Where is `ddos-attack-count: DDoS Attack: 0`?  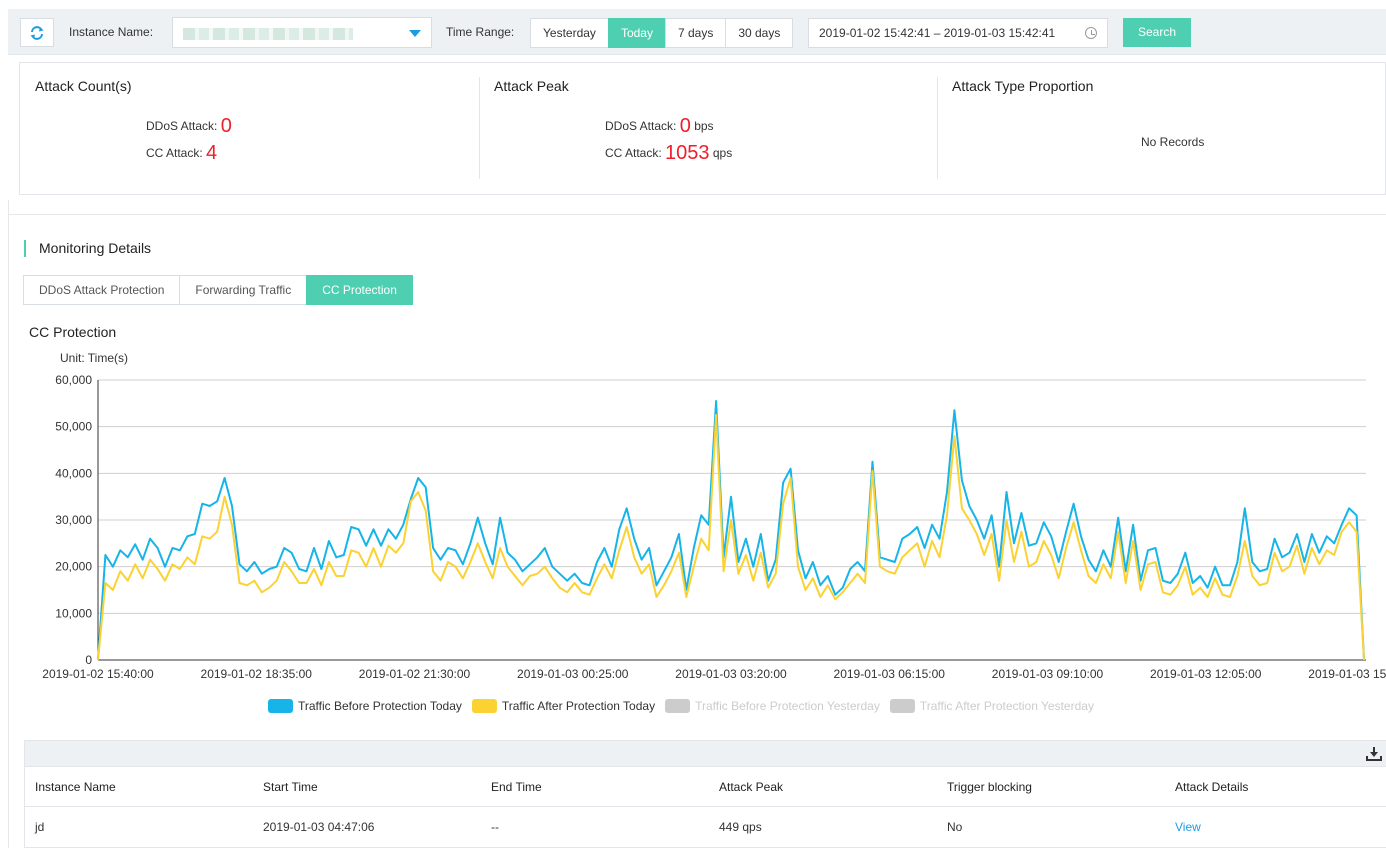
ddos-attack-count: DDoS Attack: 0 is located at coordinates (189, 126).